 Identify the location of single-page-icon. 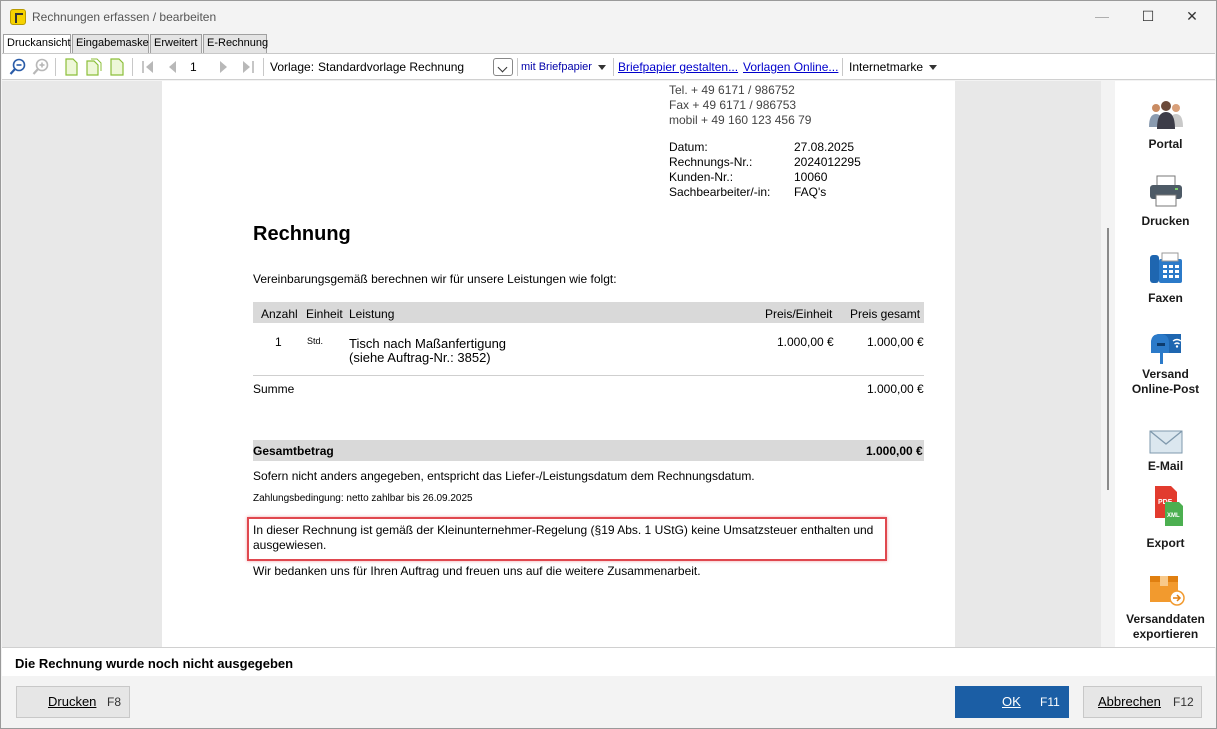
(71, 67).